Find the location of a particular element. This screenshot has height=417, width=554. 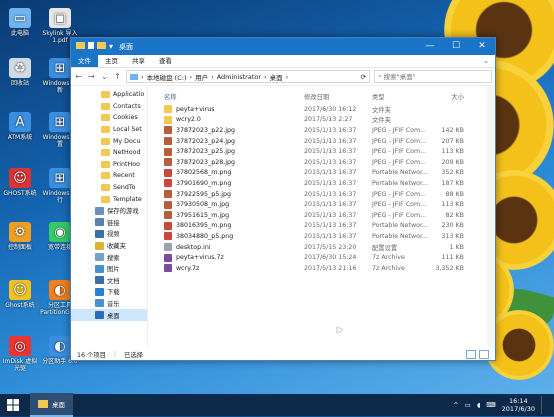

file-date: 2015/1/13 16:37 is located at coordinates (330, 183).